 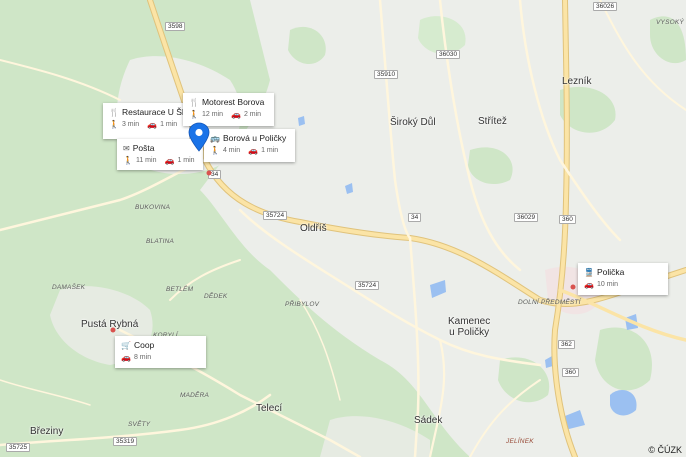 I want to click on town-label: Střítež, so click(x=492, y=121).